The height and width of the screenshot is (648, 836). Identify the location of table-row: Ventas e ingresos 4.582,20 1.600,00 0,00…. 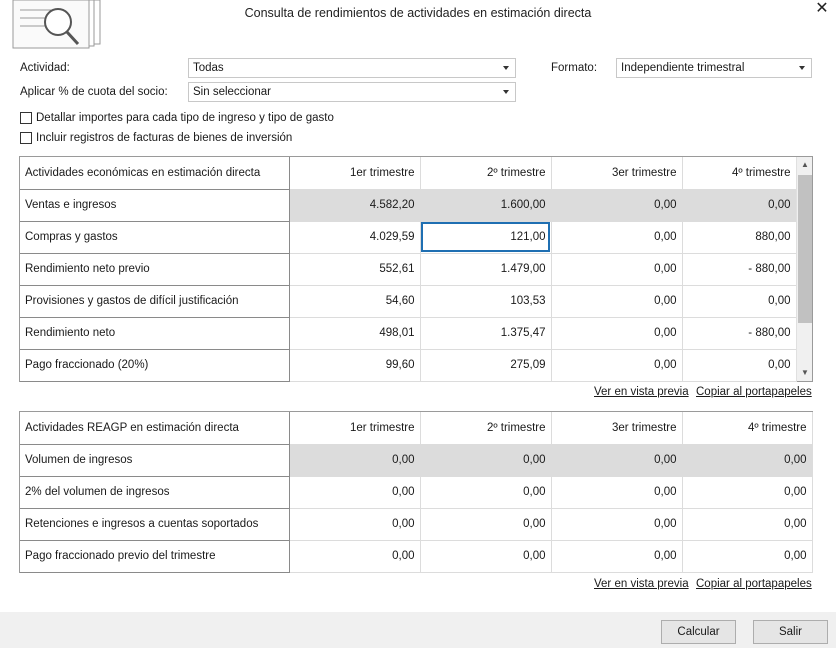
(408, 205).